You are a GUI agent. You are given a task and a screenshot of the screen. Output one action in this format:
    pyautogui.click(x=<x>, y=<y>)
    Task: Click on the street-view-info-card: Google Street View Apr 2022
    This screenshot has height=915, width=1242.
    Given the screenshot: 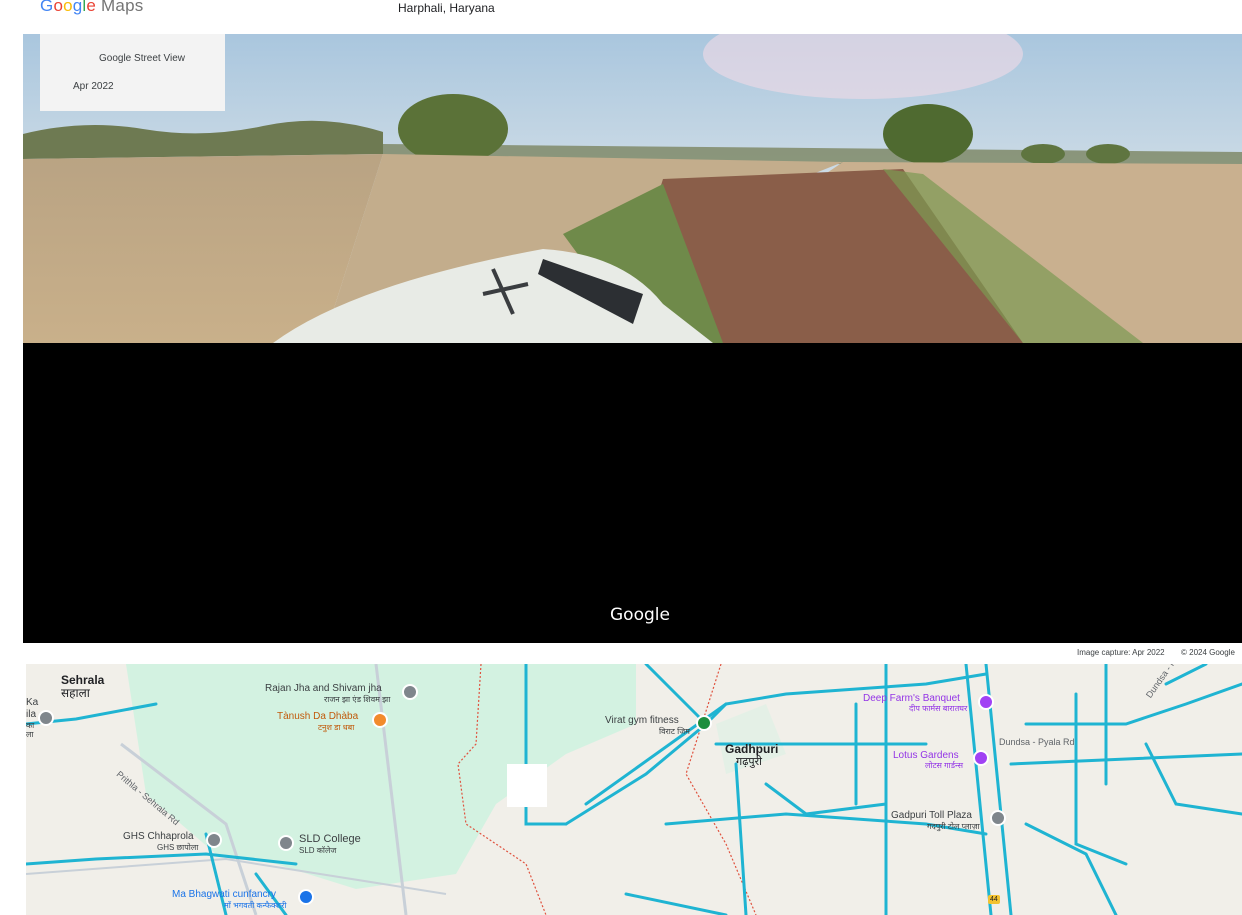 What is the action you would take?
    pyautogui.click(x=132, y=72)
    